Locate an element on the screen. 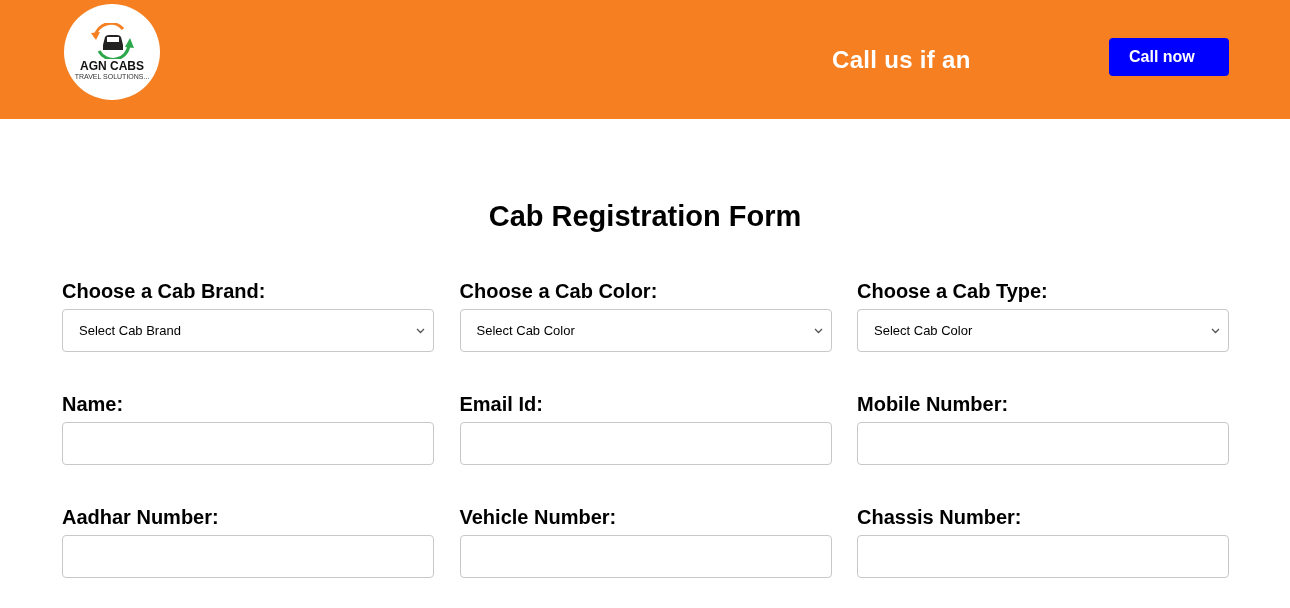  field-label: Name: is located at coordinates (93, 404).